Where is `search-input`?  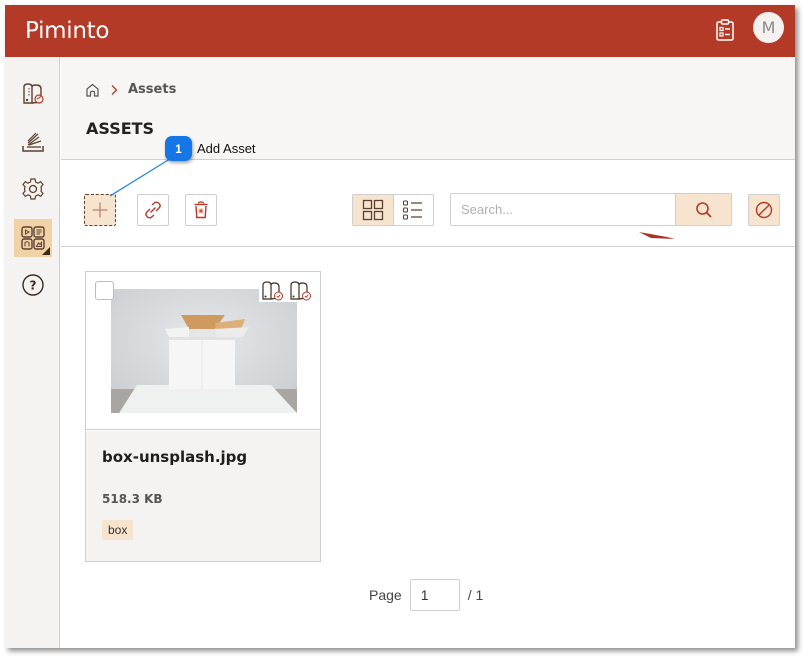
search-input is located at coordinates (563, 209).